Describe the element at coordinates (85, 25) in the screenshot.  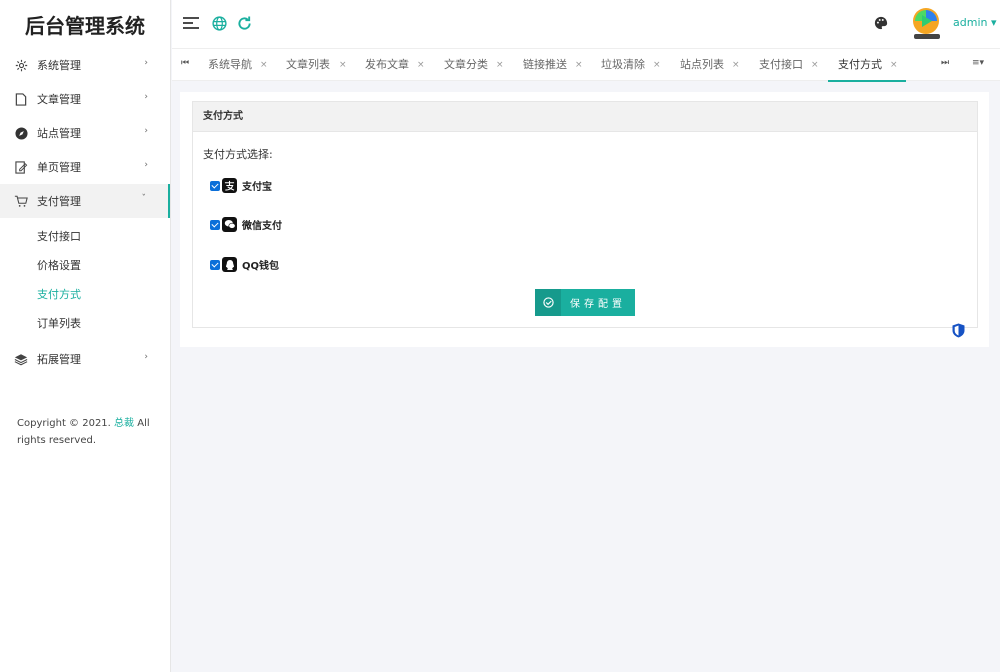
I see `app-title: 后台管理系统` at that location.